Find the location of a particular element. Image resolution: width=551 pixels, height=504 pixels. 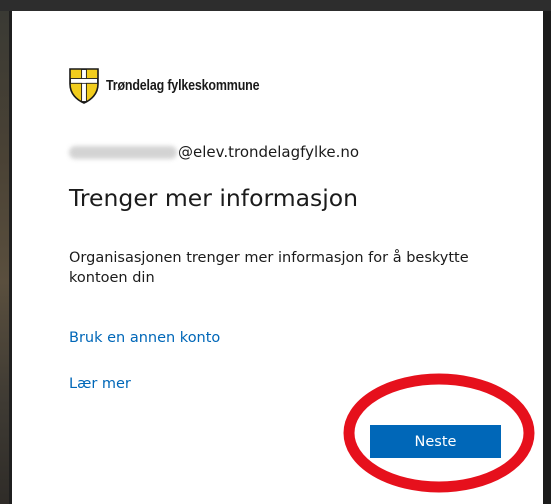

redacted-username is located at coordinates (123, 152).